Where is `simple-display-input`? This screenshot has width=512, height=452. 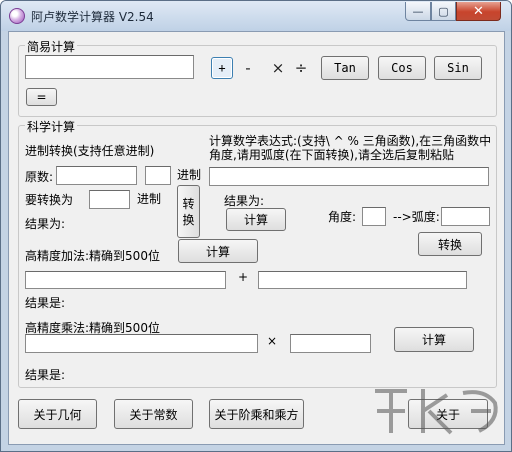
simple-display-input is located at coordinates (109, 67).